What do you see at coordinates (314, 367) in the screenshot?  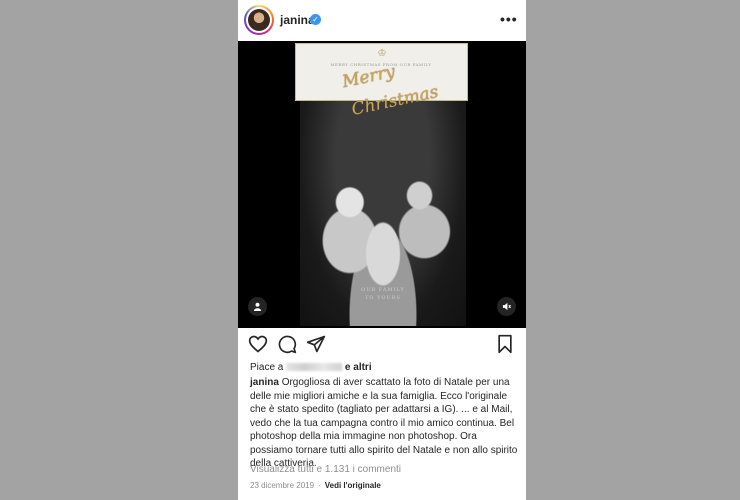 I see `blurred-username` at bounding box center [314, 367].